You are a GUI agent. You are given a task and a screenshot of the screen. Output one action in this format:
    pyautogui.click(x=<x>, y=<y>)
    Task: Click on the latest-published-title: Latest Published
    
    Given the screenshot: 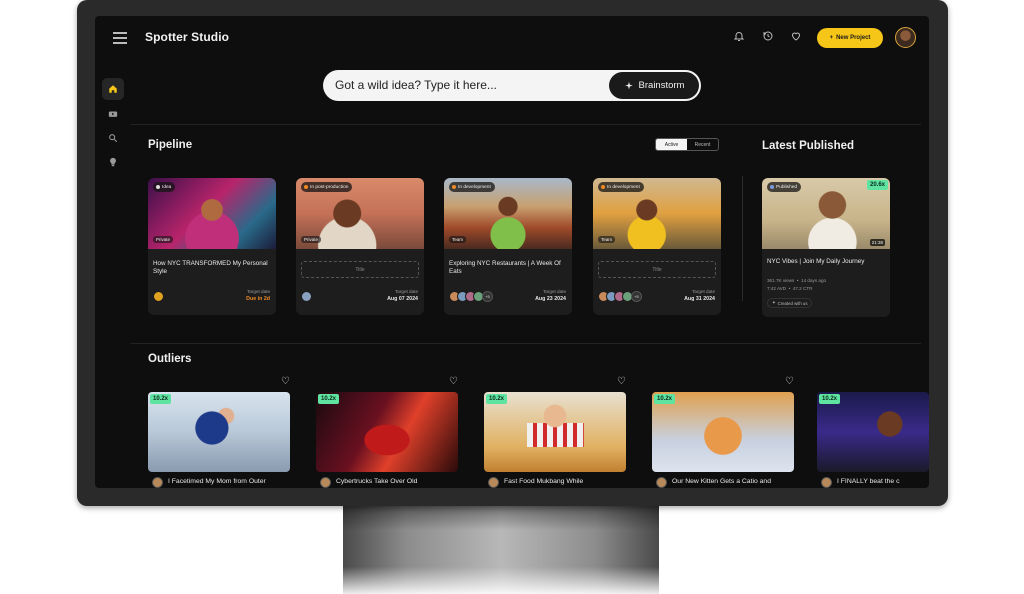 What is the action you would take?
    pyautogui.click(x=808, y=146)
    